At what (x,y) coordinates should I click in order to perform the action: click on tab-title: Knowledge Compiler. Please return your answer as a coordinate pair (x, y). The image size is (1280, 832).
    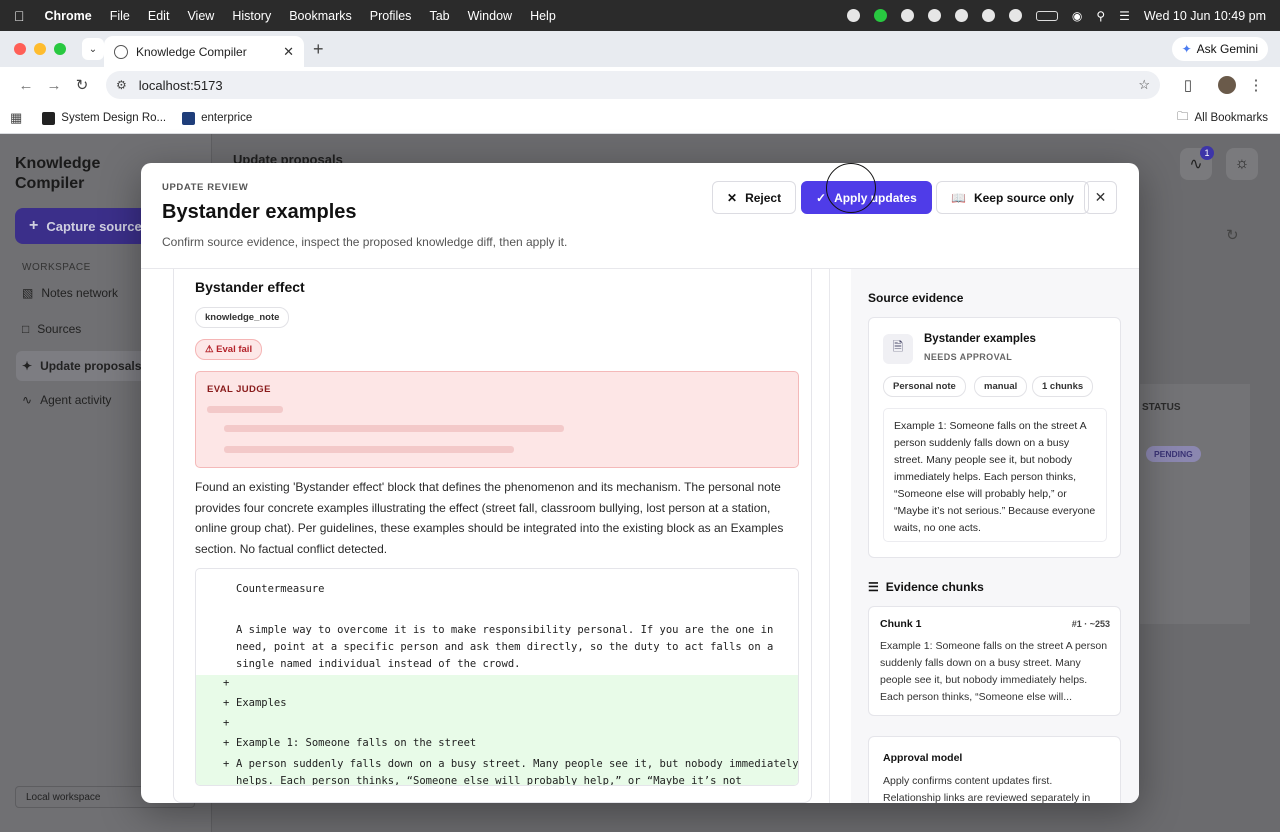
    Looking at the image, I should click on (191, 51).